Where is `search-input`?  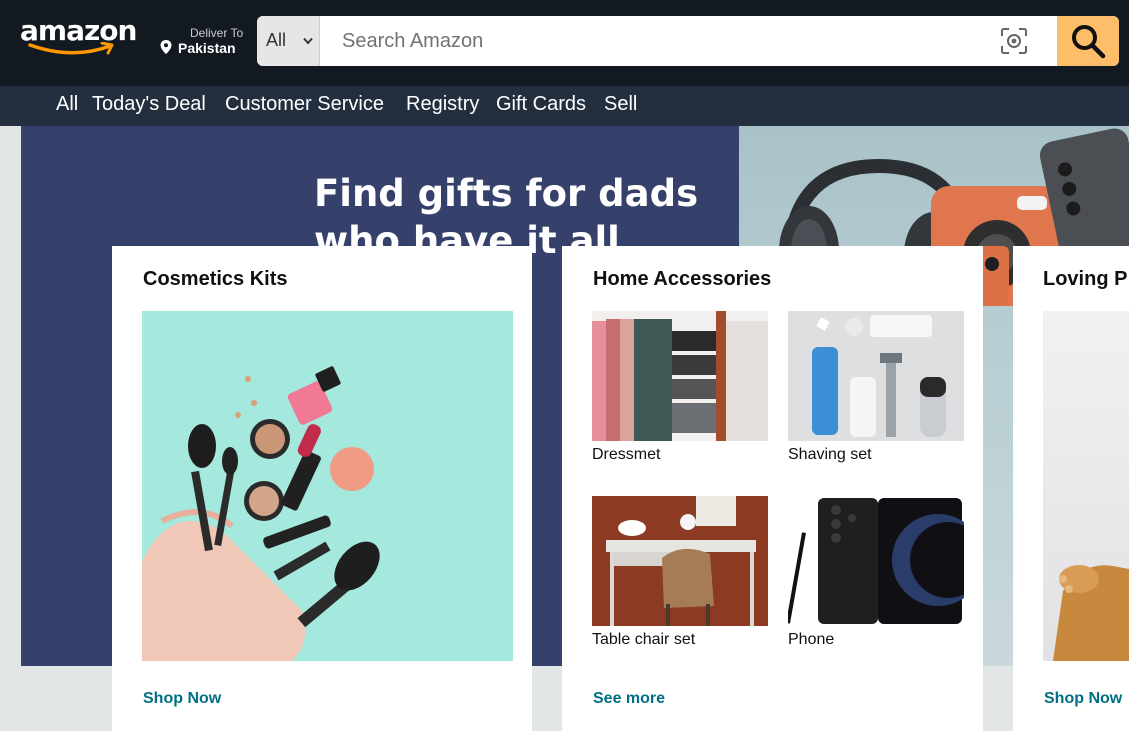
search-input is located at coordinates (688, 41).